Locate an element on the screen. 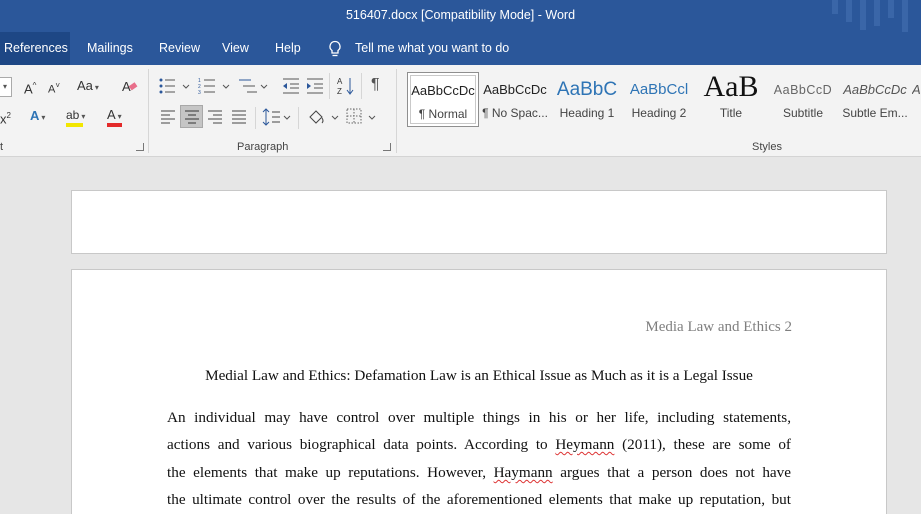 This screenshot has height=514, width=921. style-name: Subtitle is located at coordinates (803, 113).